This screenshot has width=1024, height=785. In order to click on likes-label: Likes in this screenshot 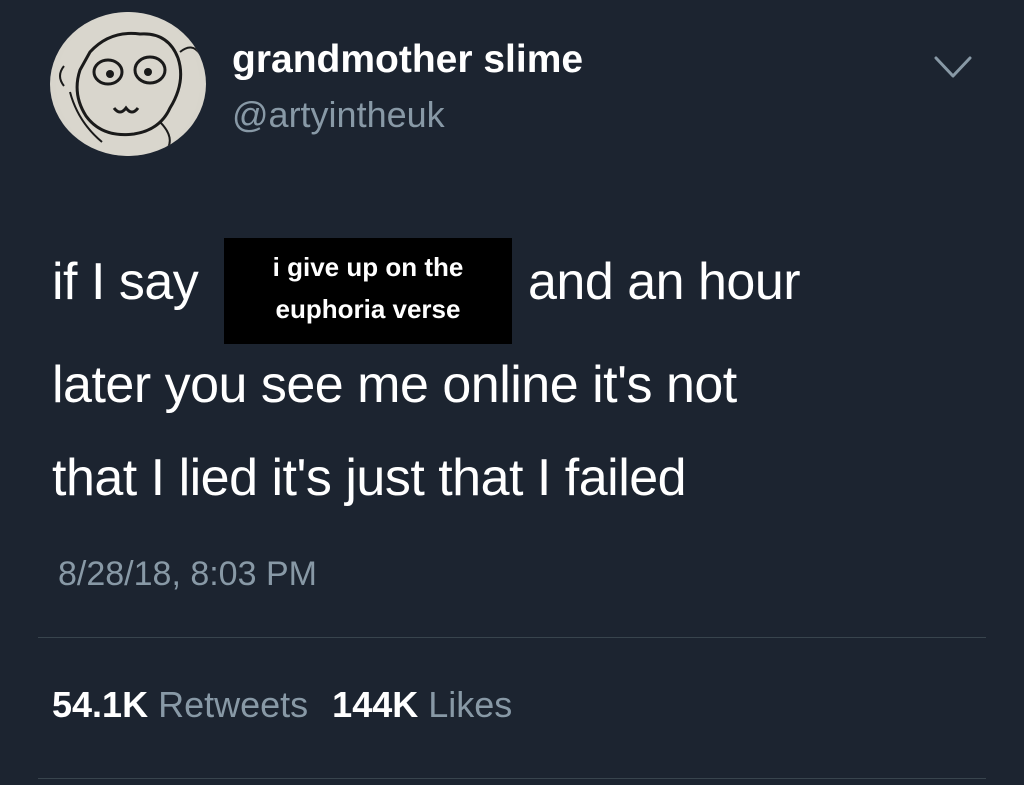, I will do `click(470, 704)`.